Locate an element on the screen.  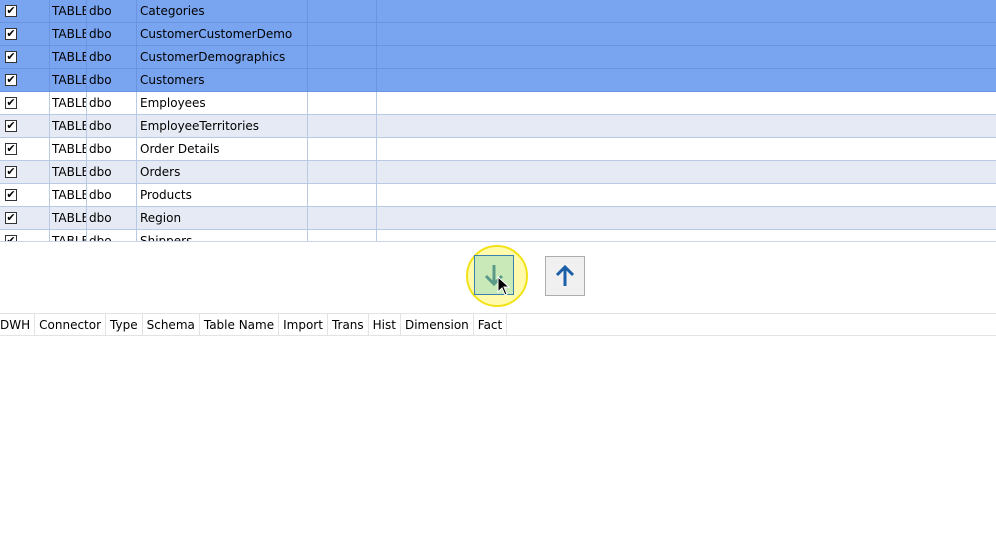
table-row: ✔ TABLE dbo Employees is located at coordinates (498, 103).